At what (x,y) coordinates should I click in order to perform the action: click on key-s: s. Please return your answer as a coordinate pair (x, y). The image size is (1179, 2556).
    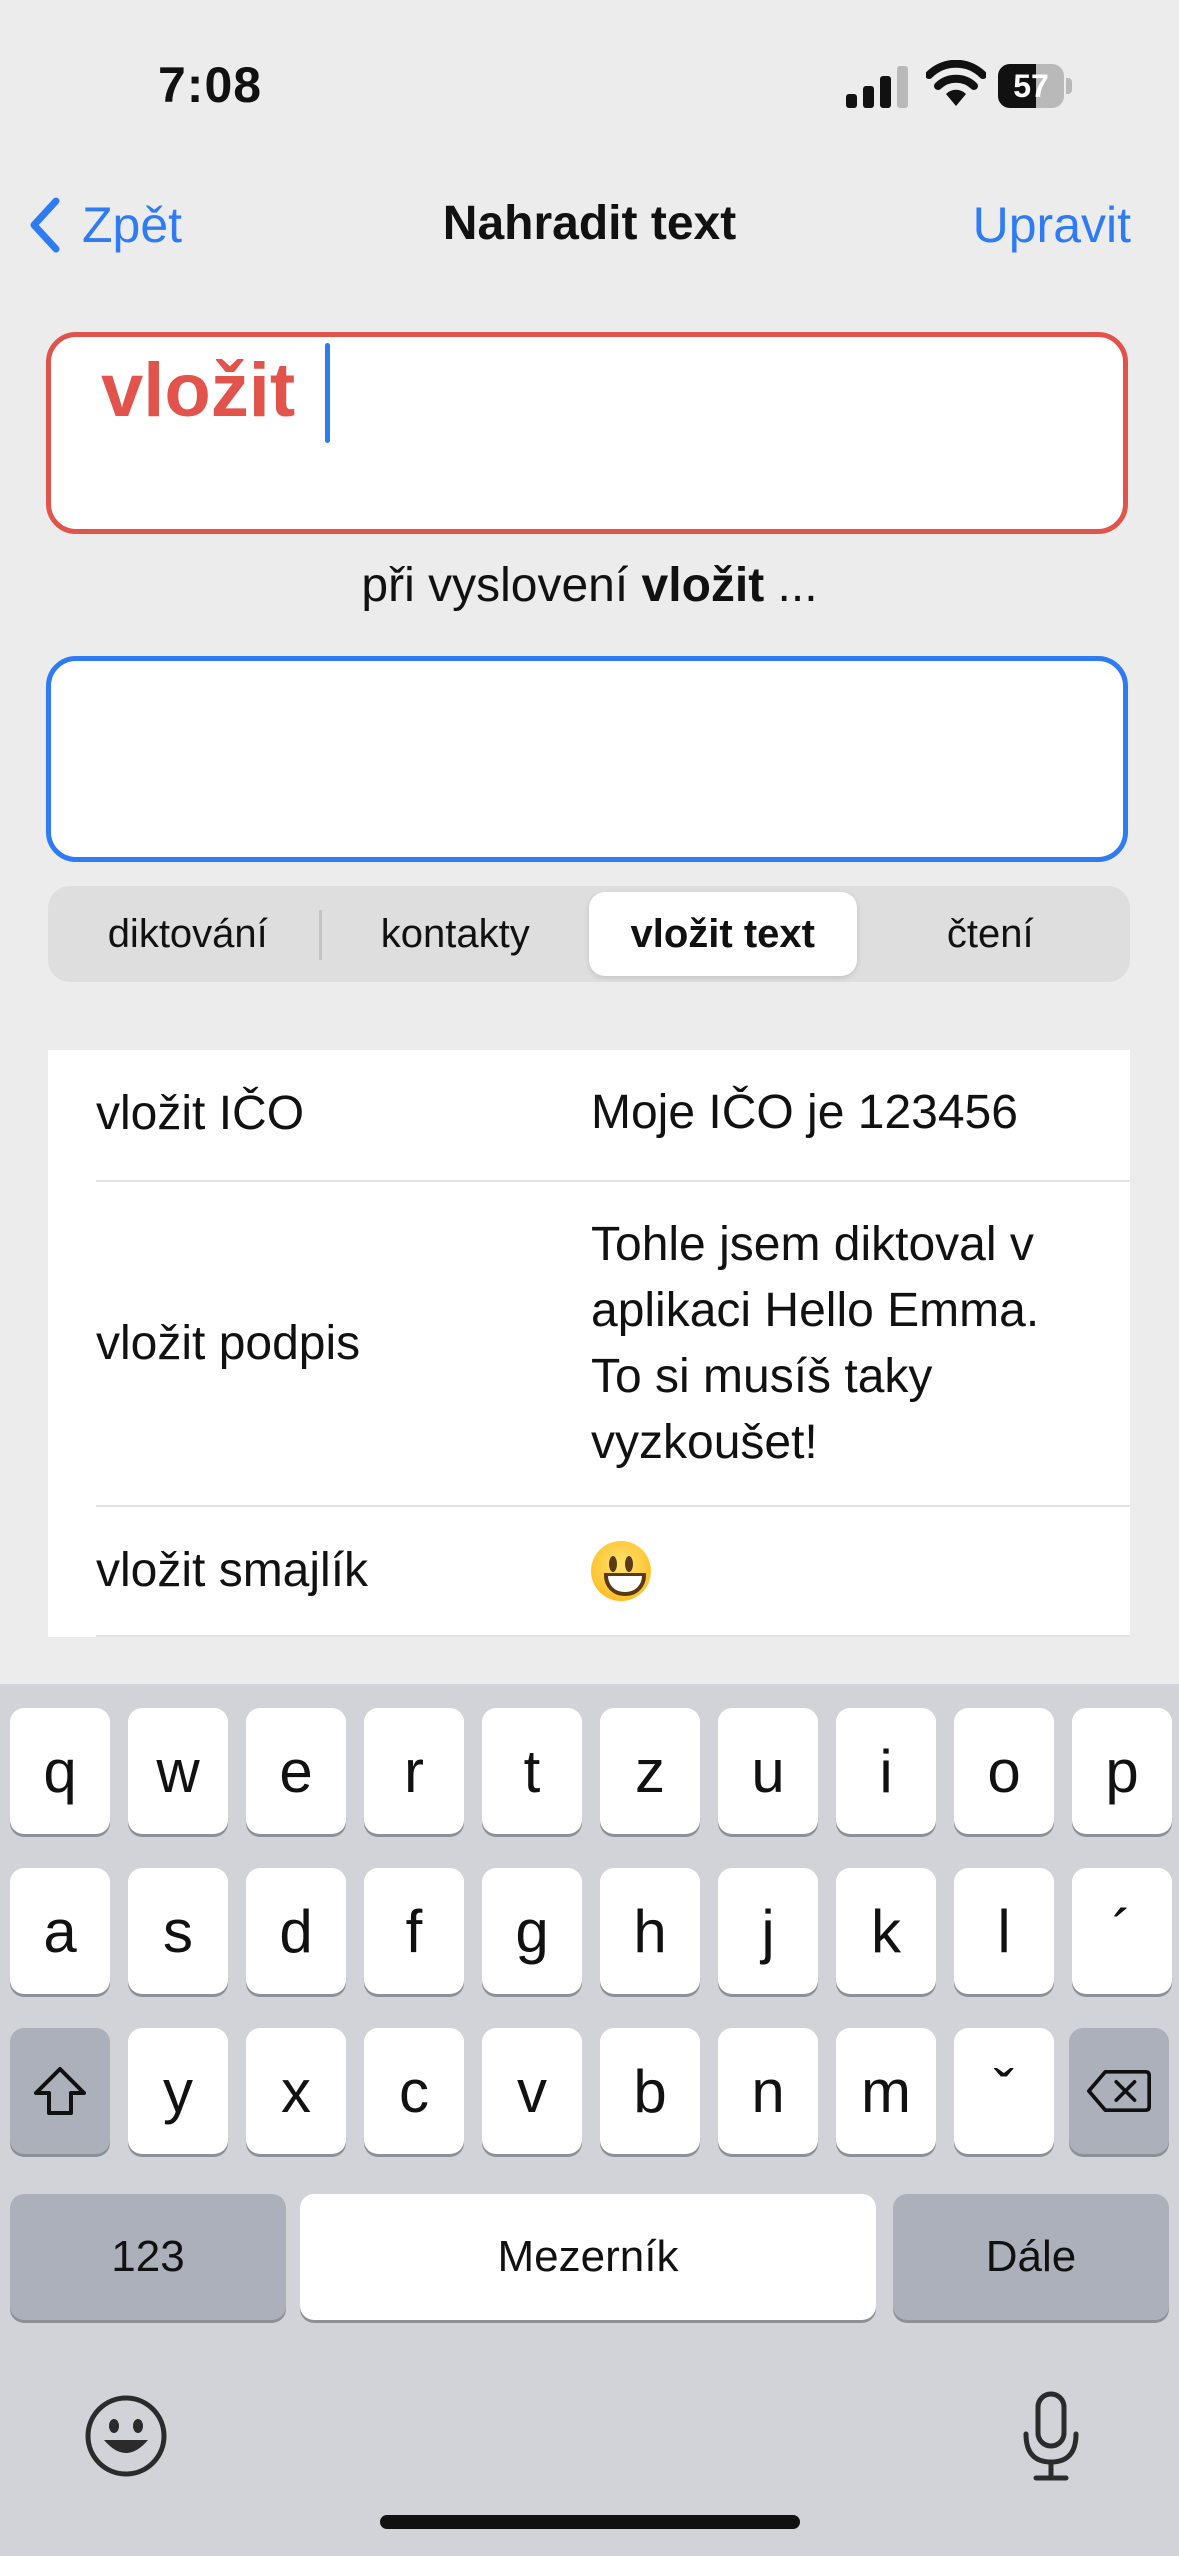
    Looking at the image, I should click on (178, 1931).